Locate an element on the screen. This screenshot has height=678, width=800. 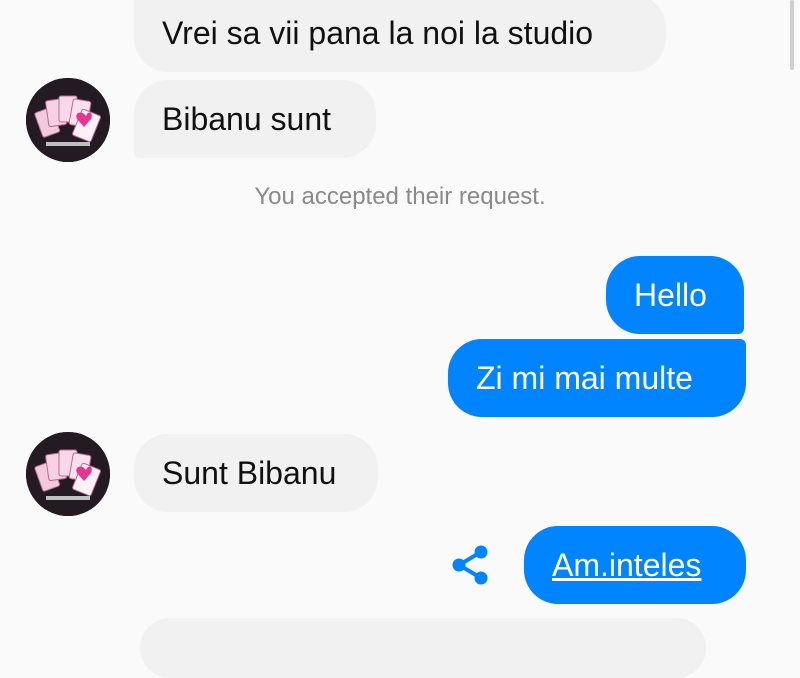
scrollbar is located at coordinates (792, 35).